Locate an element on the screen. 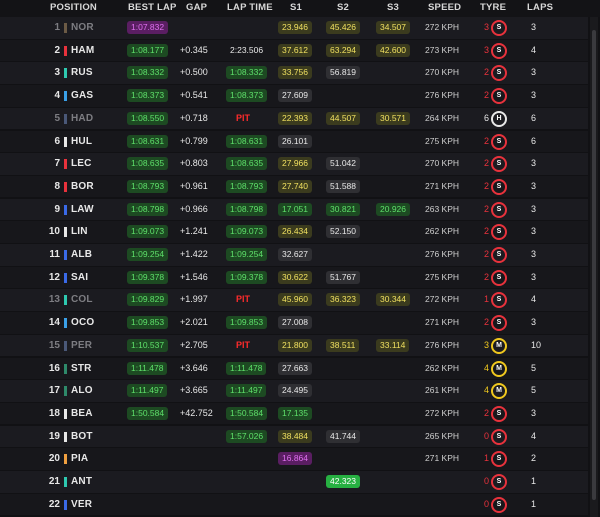  sector-2-value: 41.744 is located at coordinates (343, 436).